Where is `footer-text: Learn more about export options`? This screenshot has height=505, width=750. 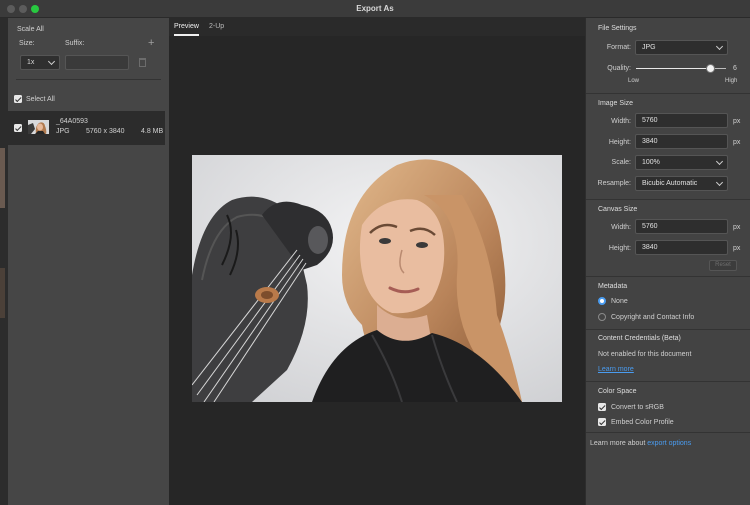
footer-text: Learn more about export options is located at coordinates (640, 443).